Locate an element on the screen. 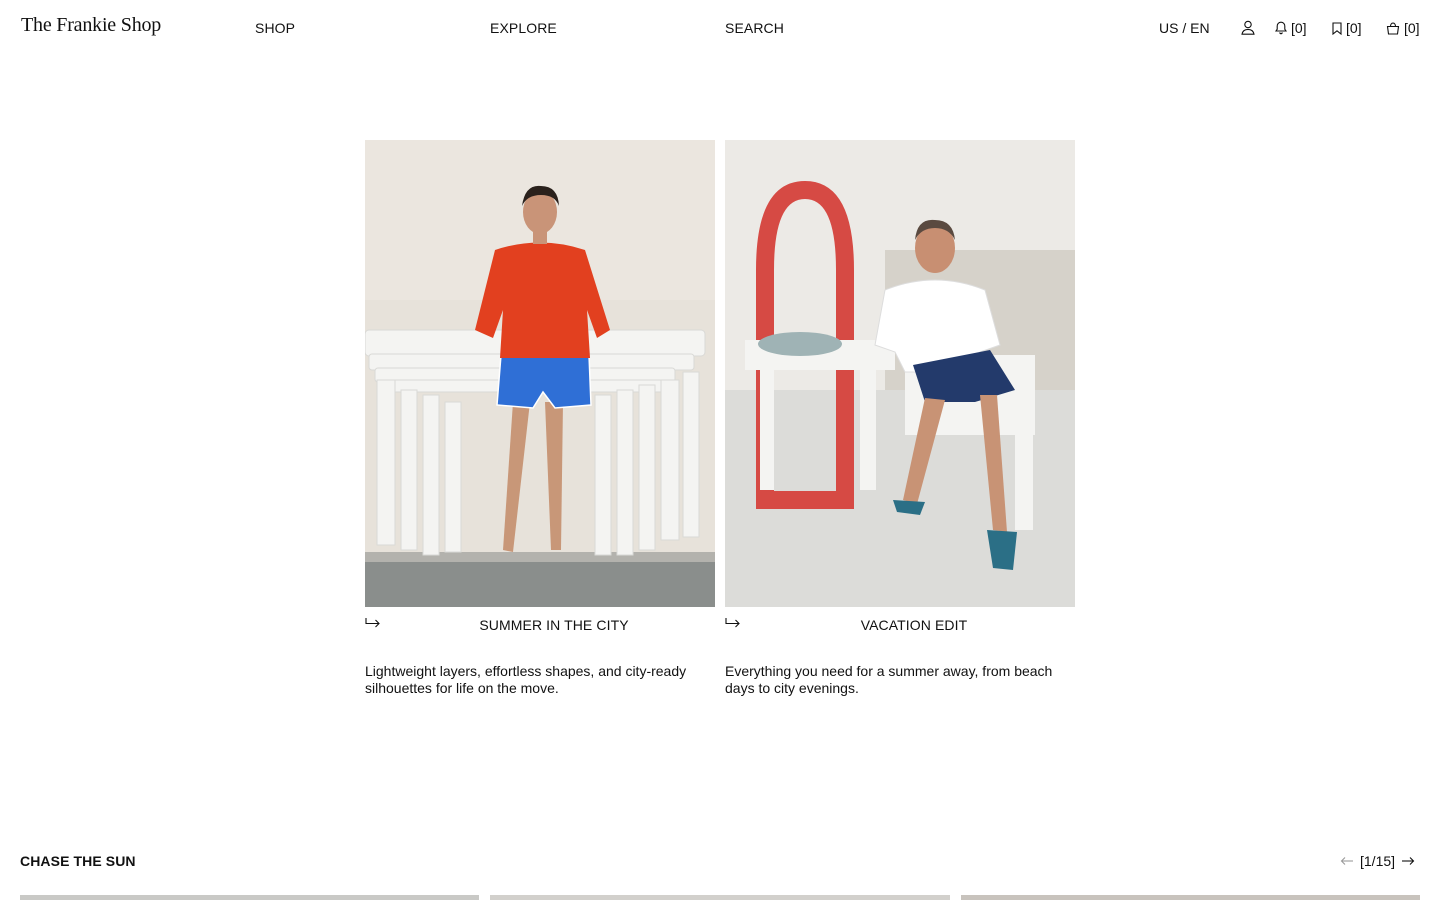  bag-count: [0] is located at coordinates (1412, 28).